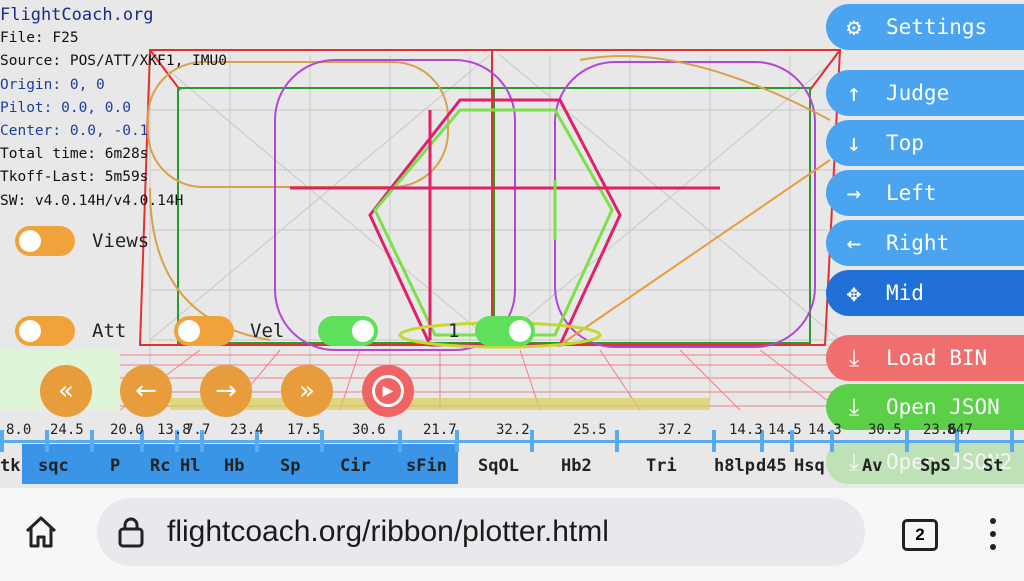 The width and height of the screenshot is (1024, 581). Describe the element at coordinates (92, 200) in the screenshot. I see `software-version: SW: v4.0.14H/v4.0.14H` at that location.